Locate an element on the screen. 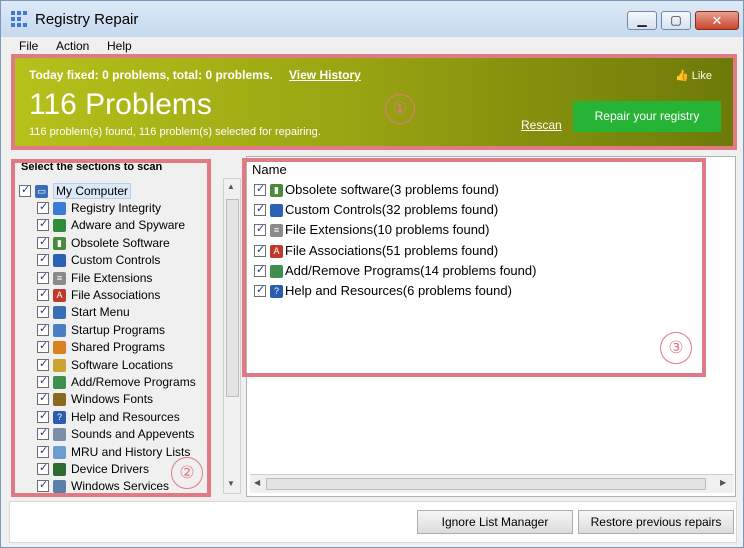 The height and width of the screenshot is (548, 744). history-icon is located at coordinates (59, 452).